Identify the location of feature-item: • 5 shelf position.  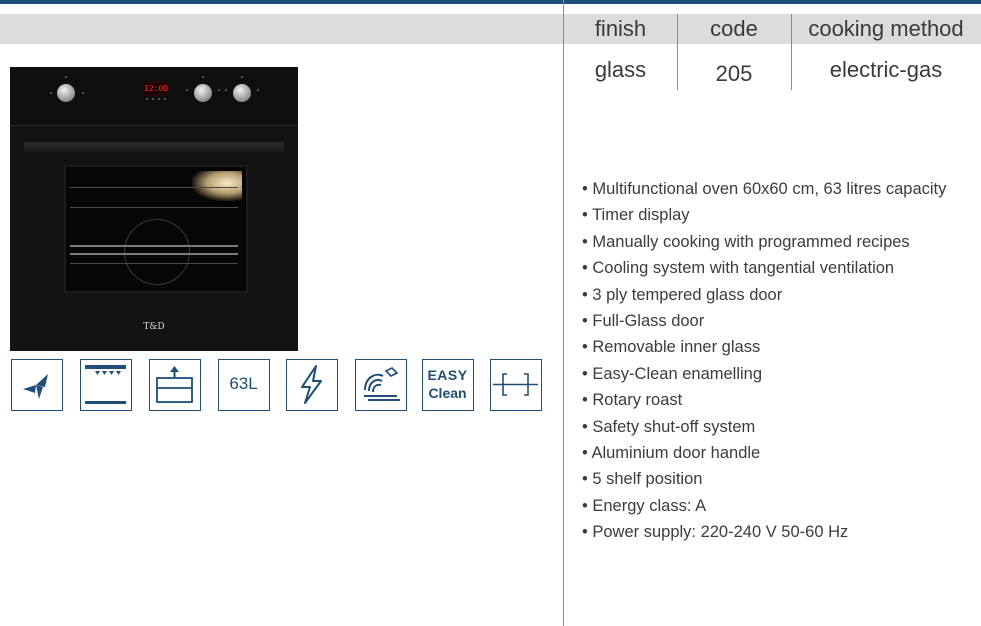
(642, 479).